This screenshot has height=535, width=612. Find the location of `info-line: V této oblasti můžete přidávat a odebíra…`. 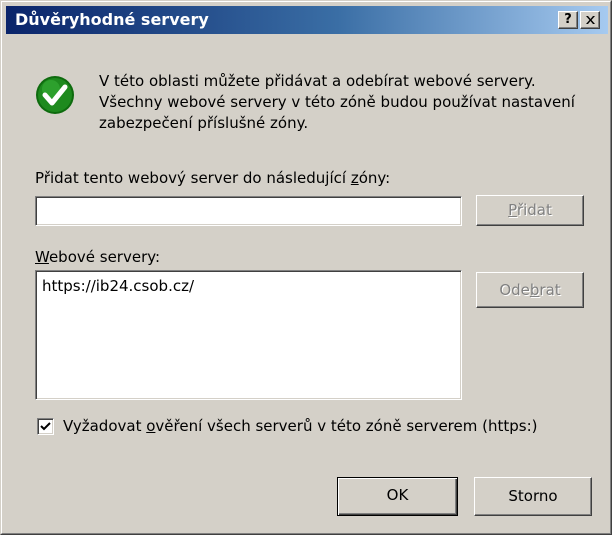

info-line: V této oblasti můžete přidávat a odebíra… is located at coordinates (317, 81).